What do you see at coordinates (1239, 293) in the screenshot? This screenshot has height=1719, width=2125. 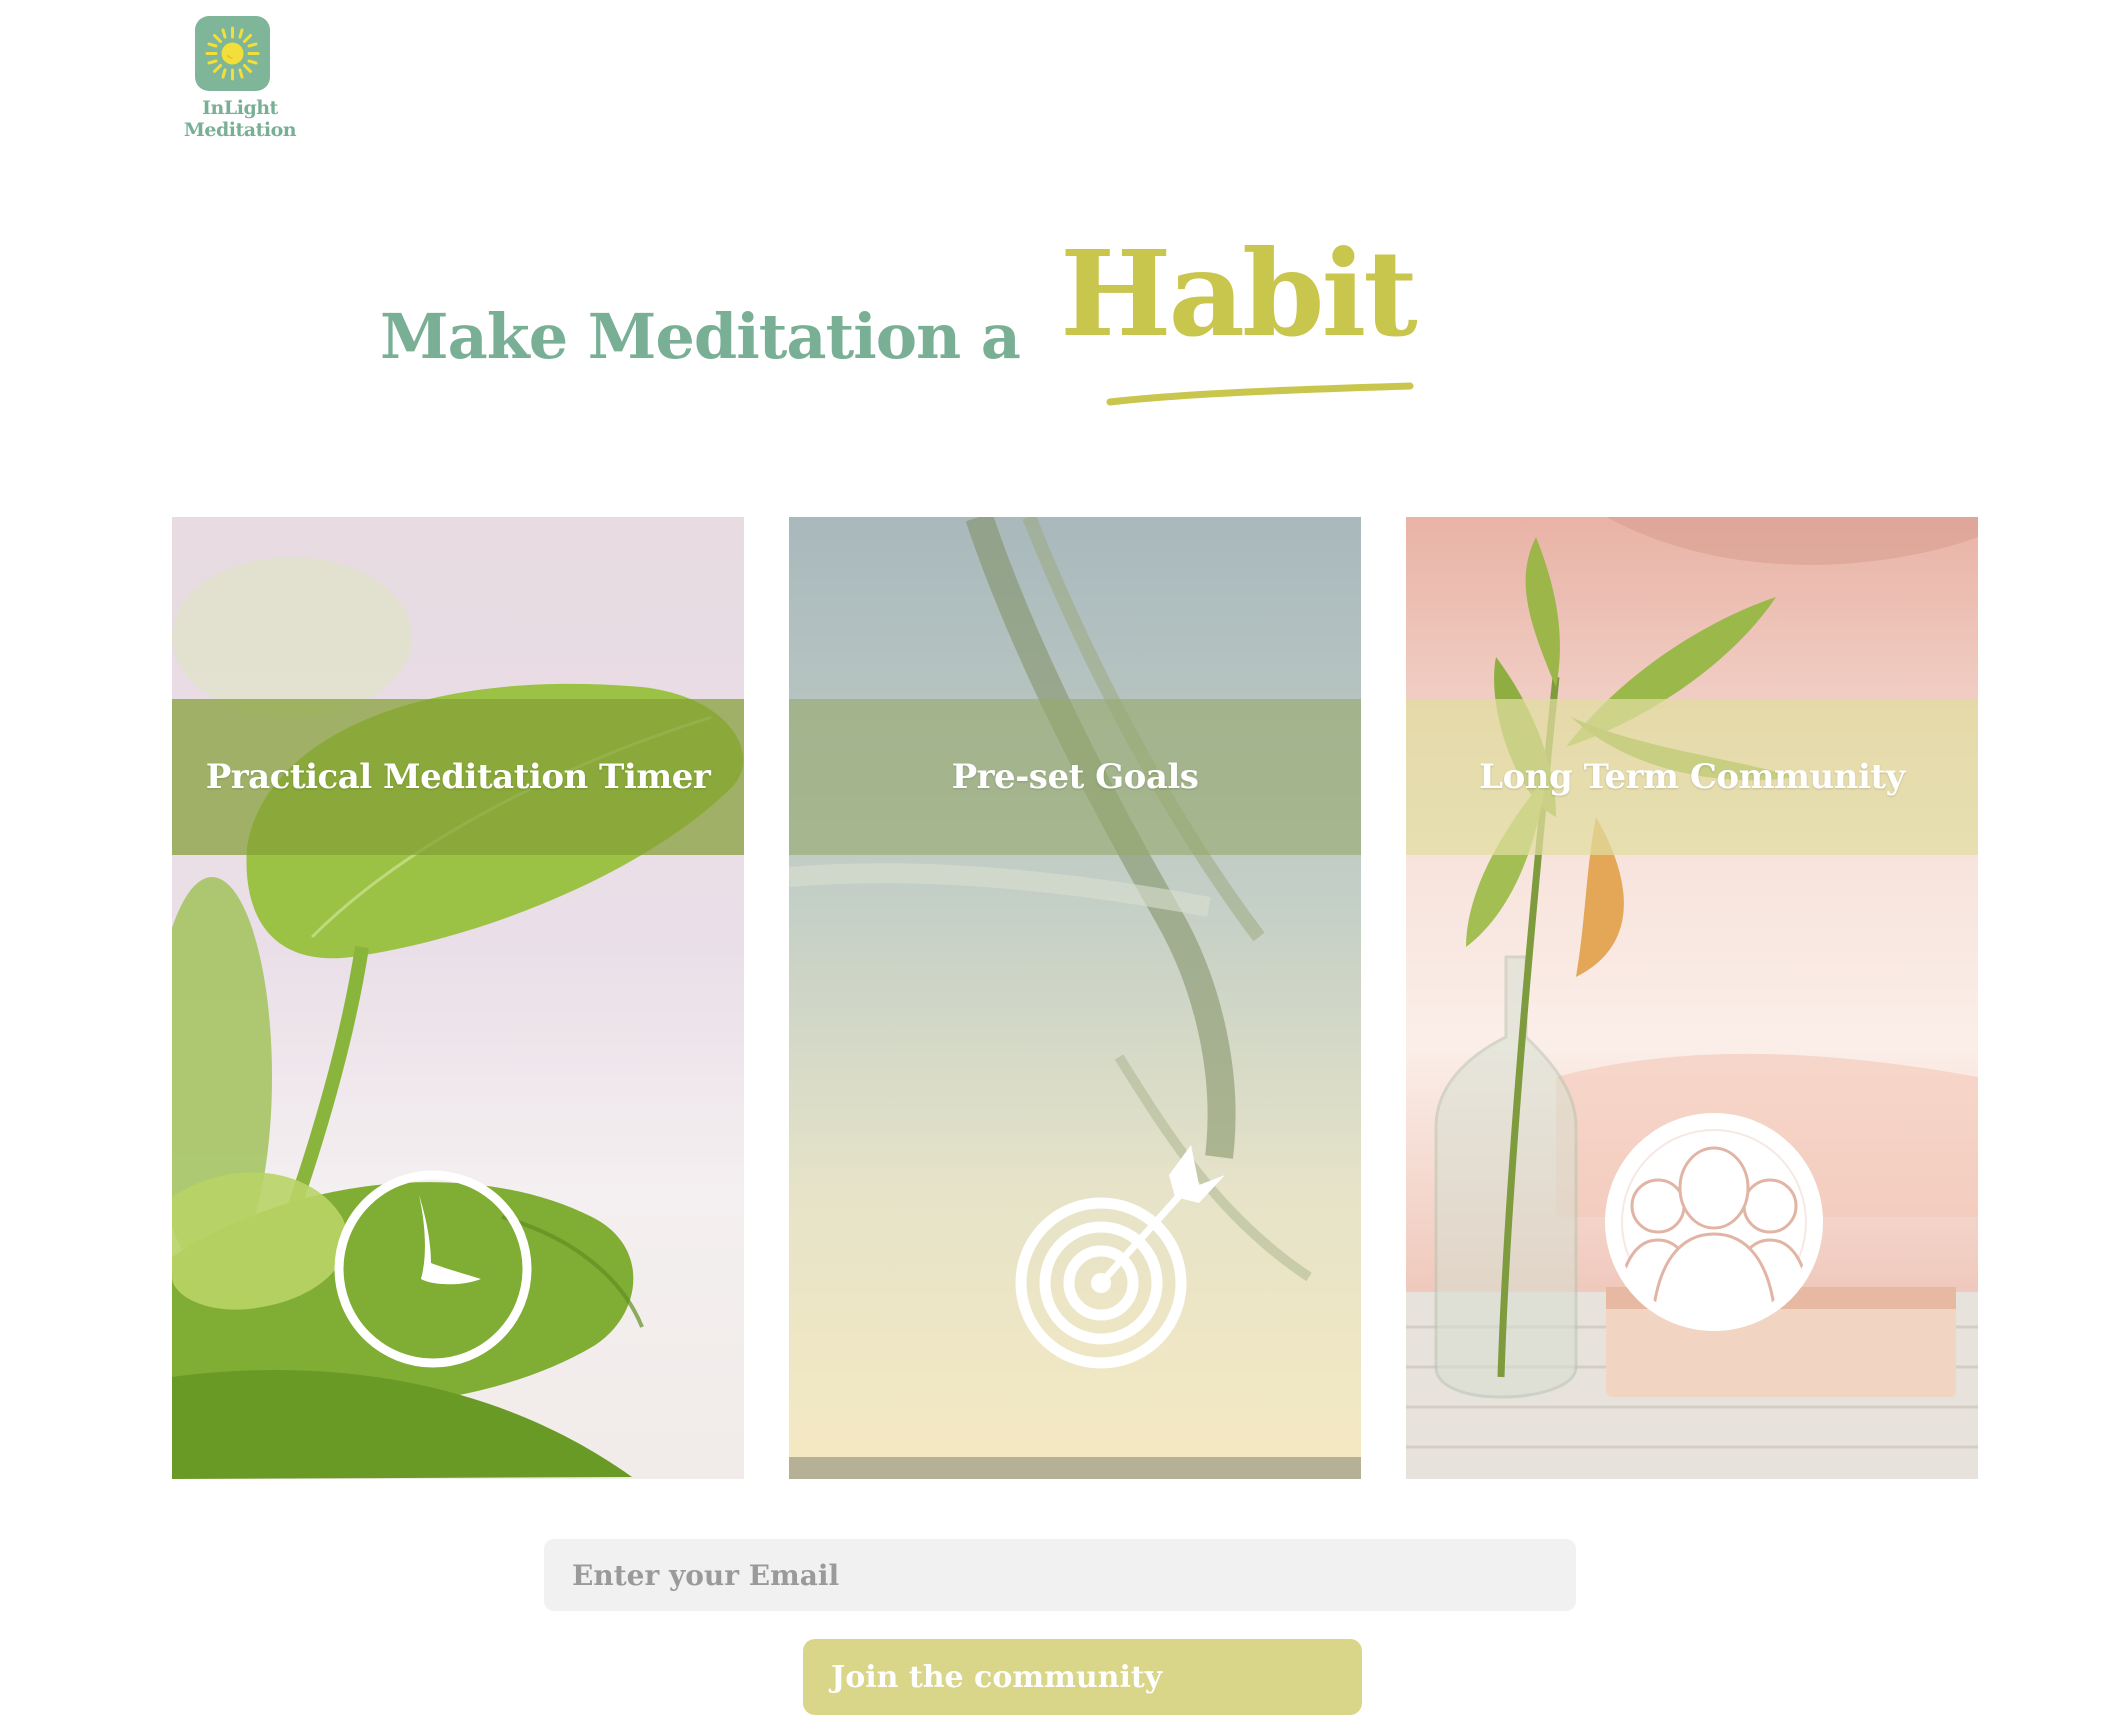 I see `headline-accent-word: Habit` at bounding box center [1239, 293].